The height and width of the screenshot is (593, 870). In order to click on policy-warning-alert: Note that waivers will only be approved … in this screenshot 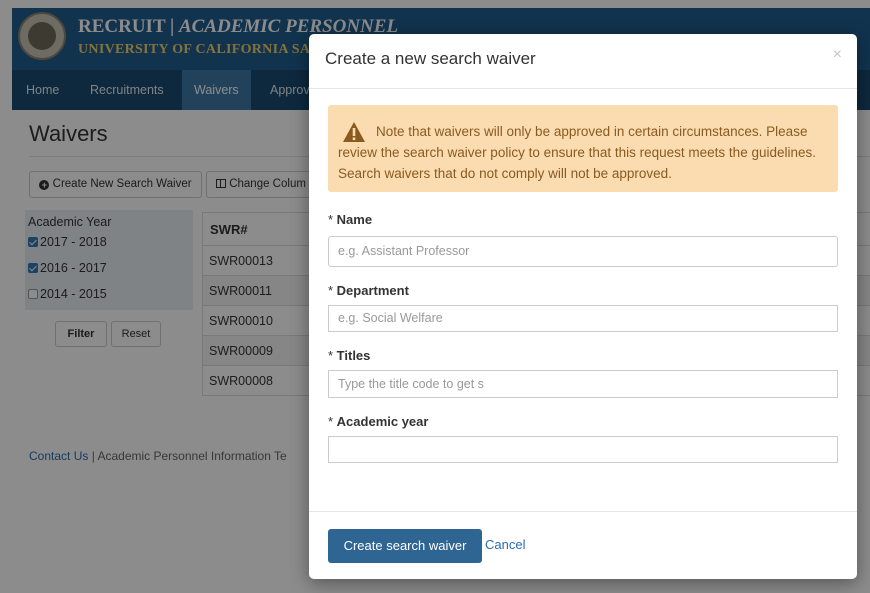, I will do `click(583, 148)`.